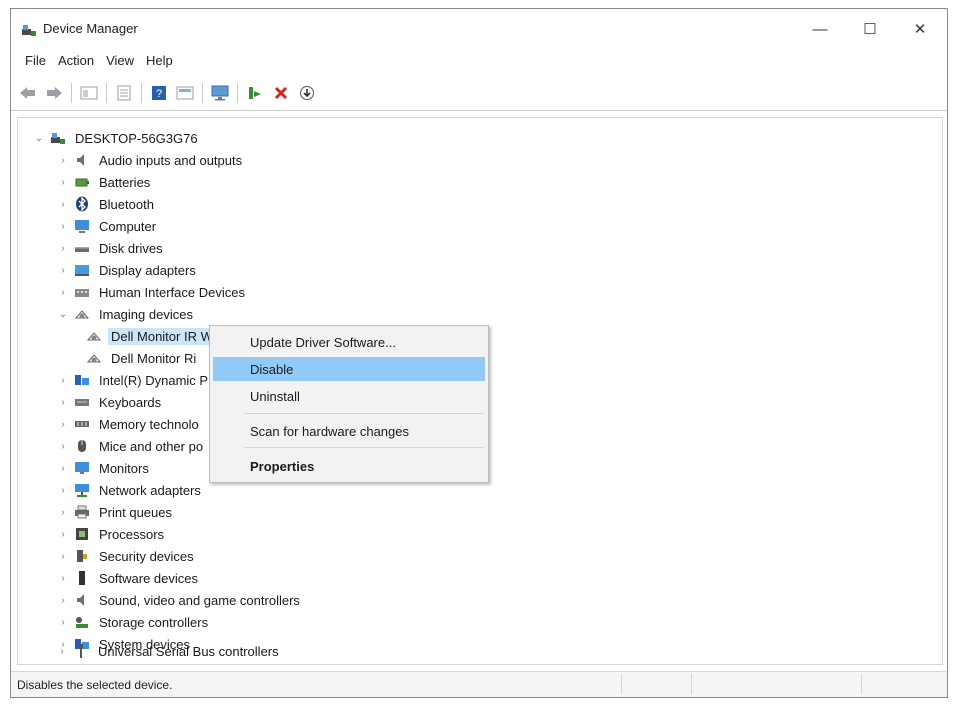  What do you see at coordinates (154, 380) in the screenshot?
I see `tree-label: Intel(R) Dynamic P` at bounding box center [154, 380].